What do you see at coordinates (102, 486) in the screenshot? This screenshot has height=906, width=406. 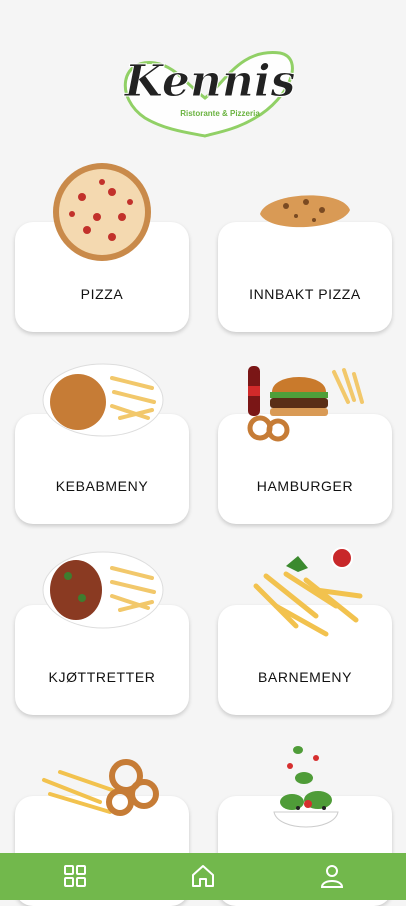 I see `category-label: KEBABMENY` at bounding box center [102, 486].